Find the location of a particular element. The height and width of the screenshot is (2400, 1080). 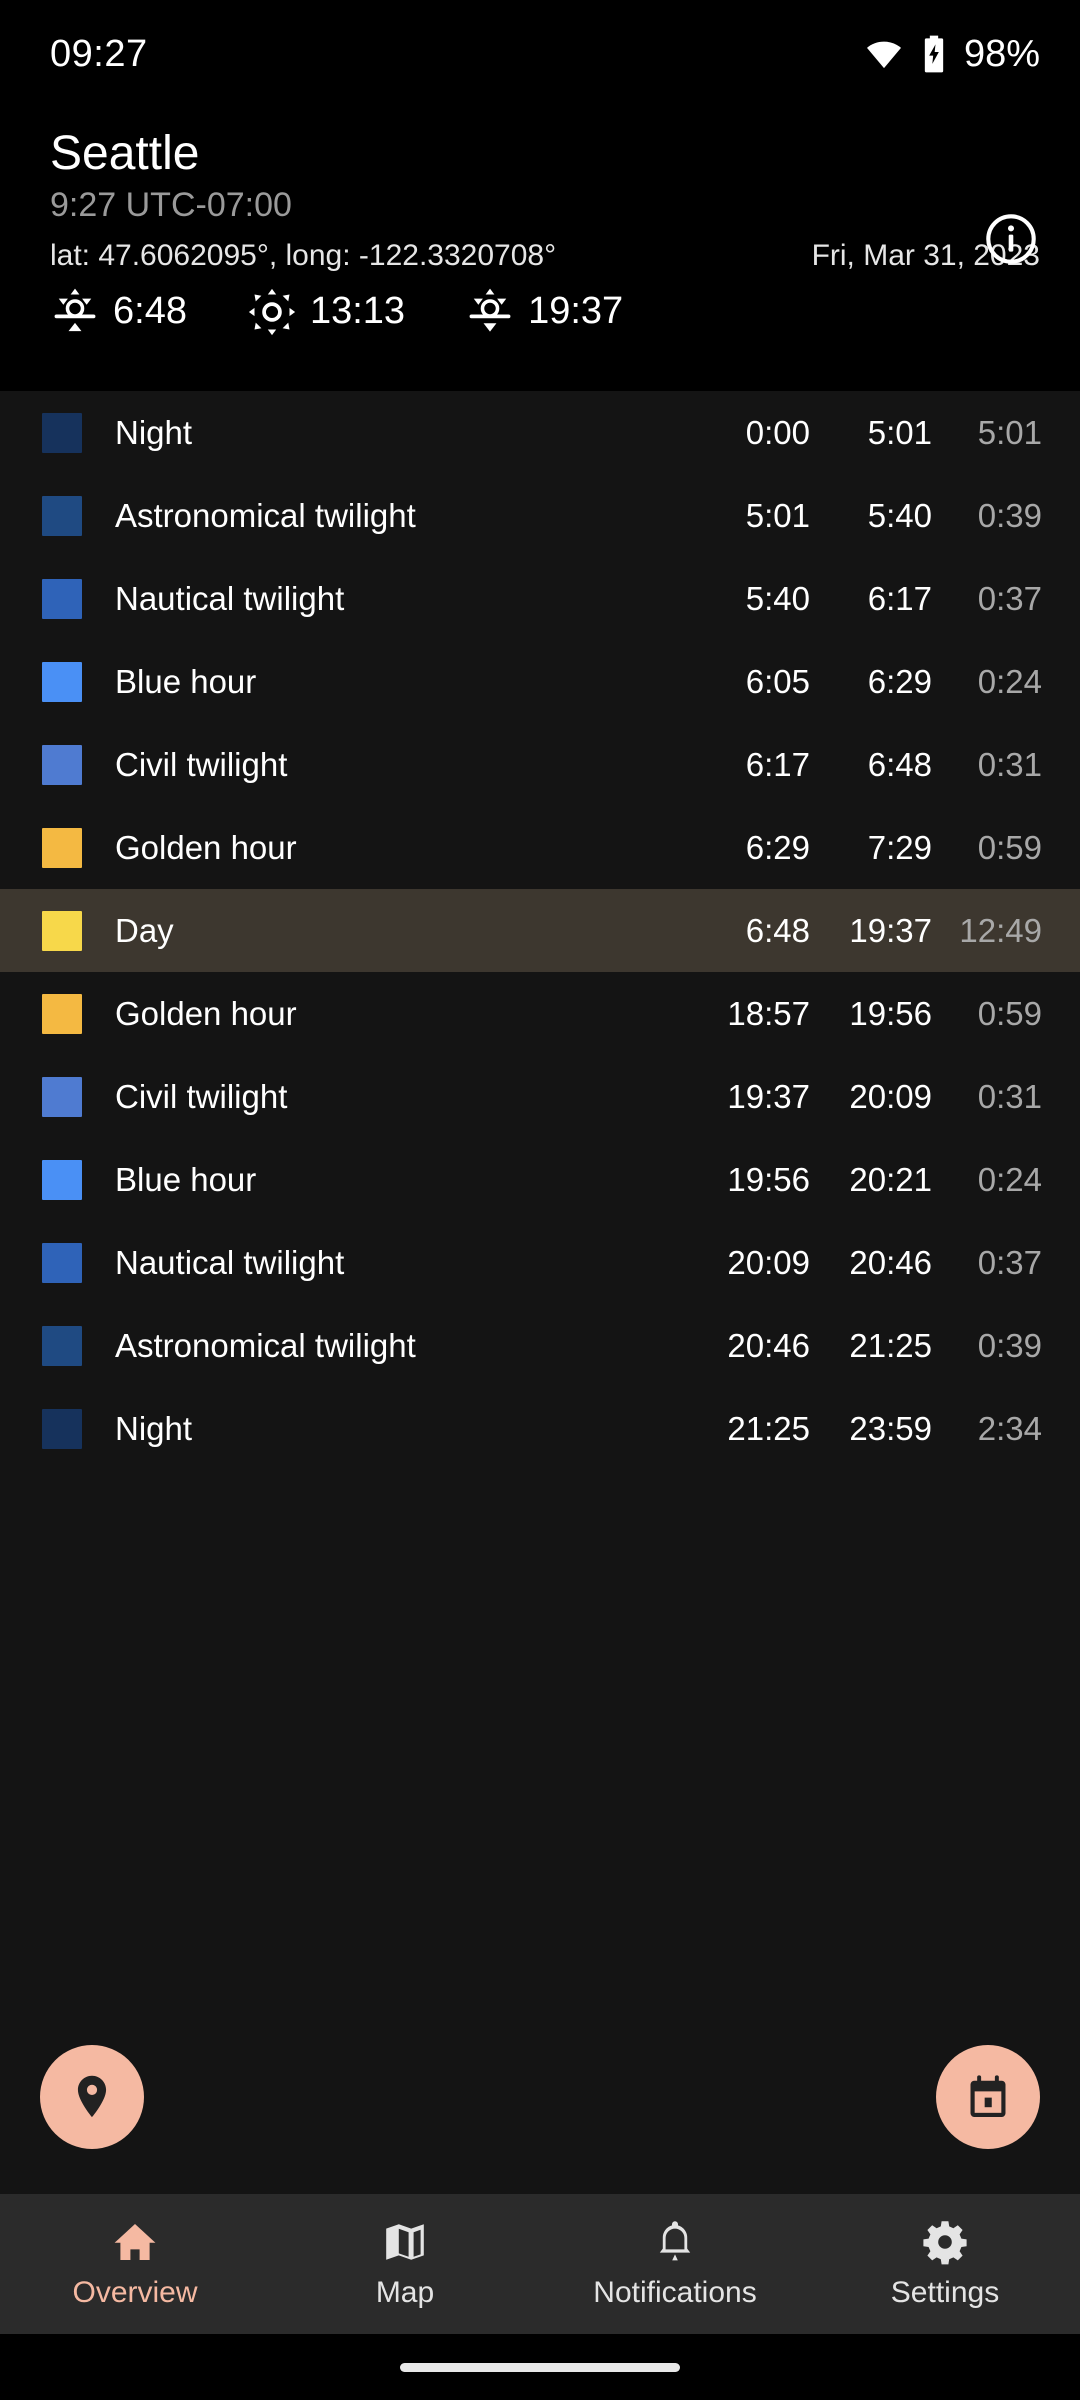

city-name: Seattle is located at coordinates (125, 153).